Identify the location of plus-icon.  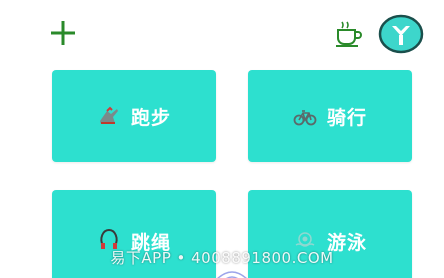
(63, 33).